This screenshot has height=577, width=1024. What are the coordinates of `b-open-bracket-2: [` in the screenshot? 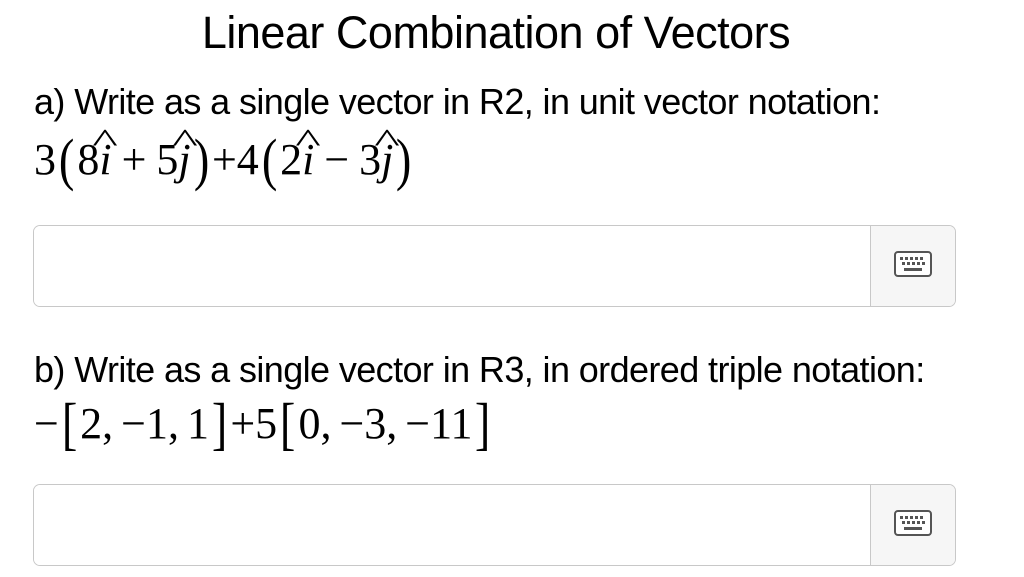 It's located at (288, 423).